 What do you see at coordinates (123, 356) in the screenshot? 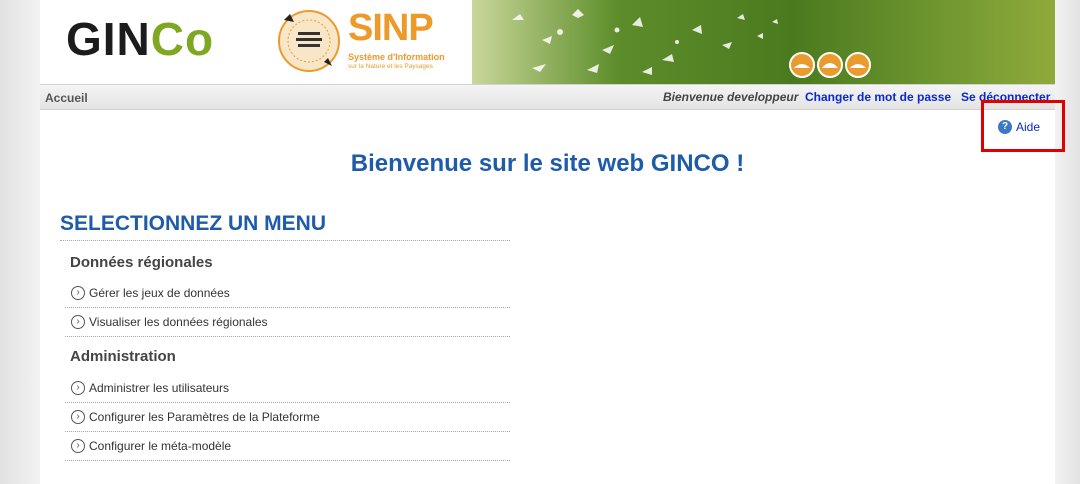
I see `section-title-administration: Administration` at bounding box center [123, 356].